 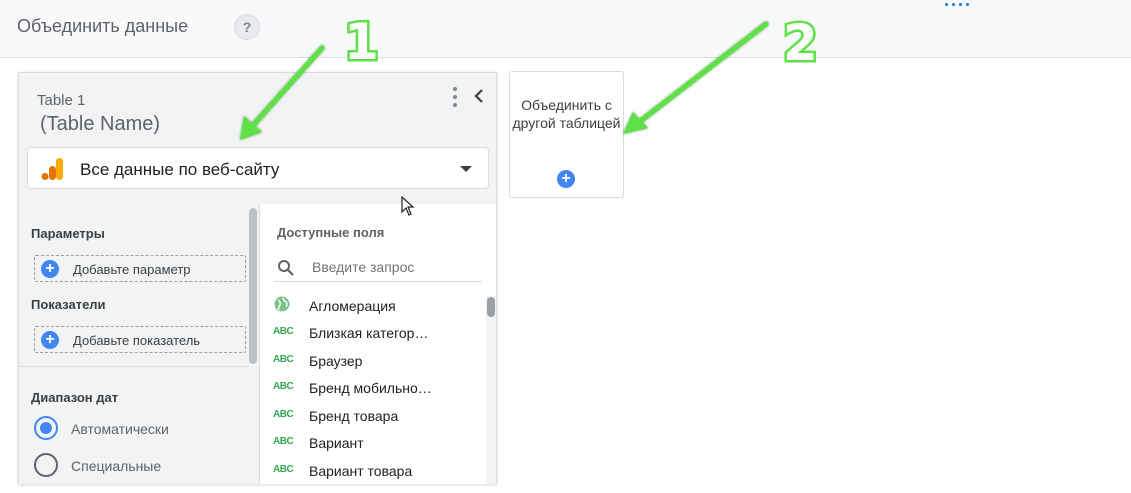 I want to click on mouse-pointer-icon, so click(x=409, y=206).